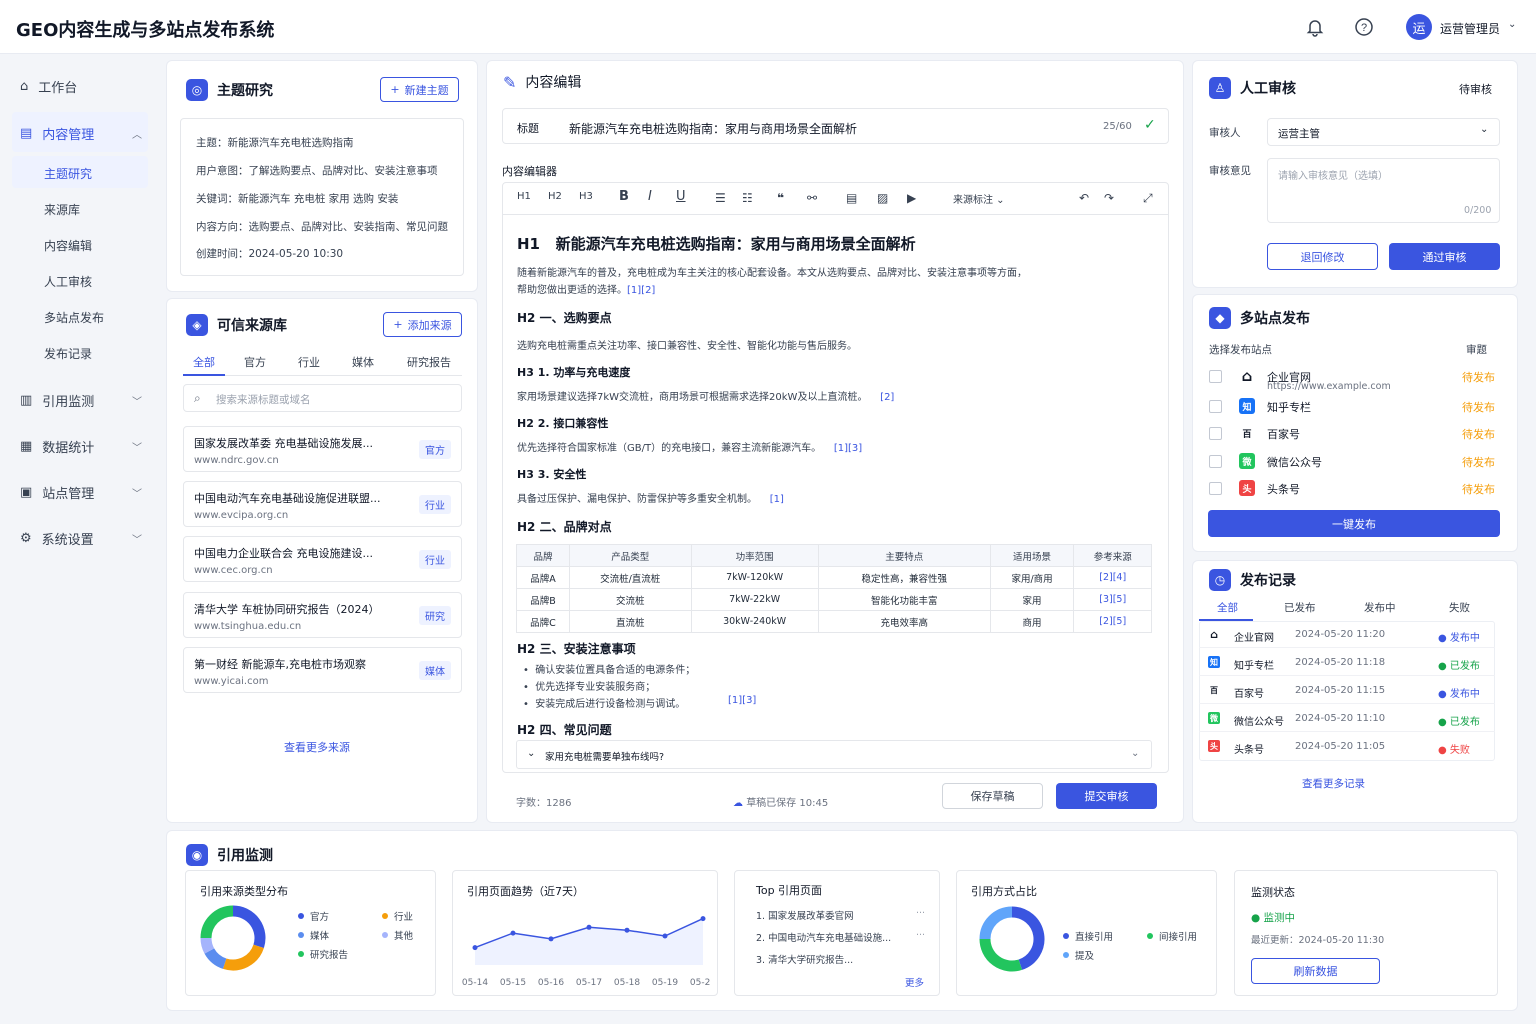 The width and height of the screenshot is (1536, 1024). Describe the element at coordinates (1112, 599) in the screenshot. I see `table-cell-ref: [3][5]` at that location.